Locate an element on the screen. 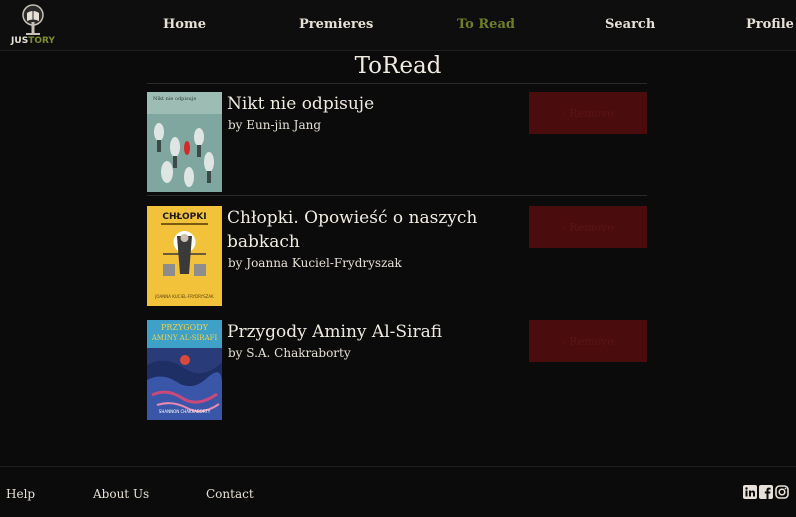 The height and width of the screenshot is (517, 796). book-author: by Joanna Kuciel-Frydryszak is located at coordinates (315, 263).